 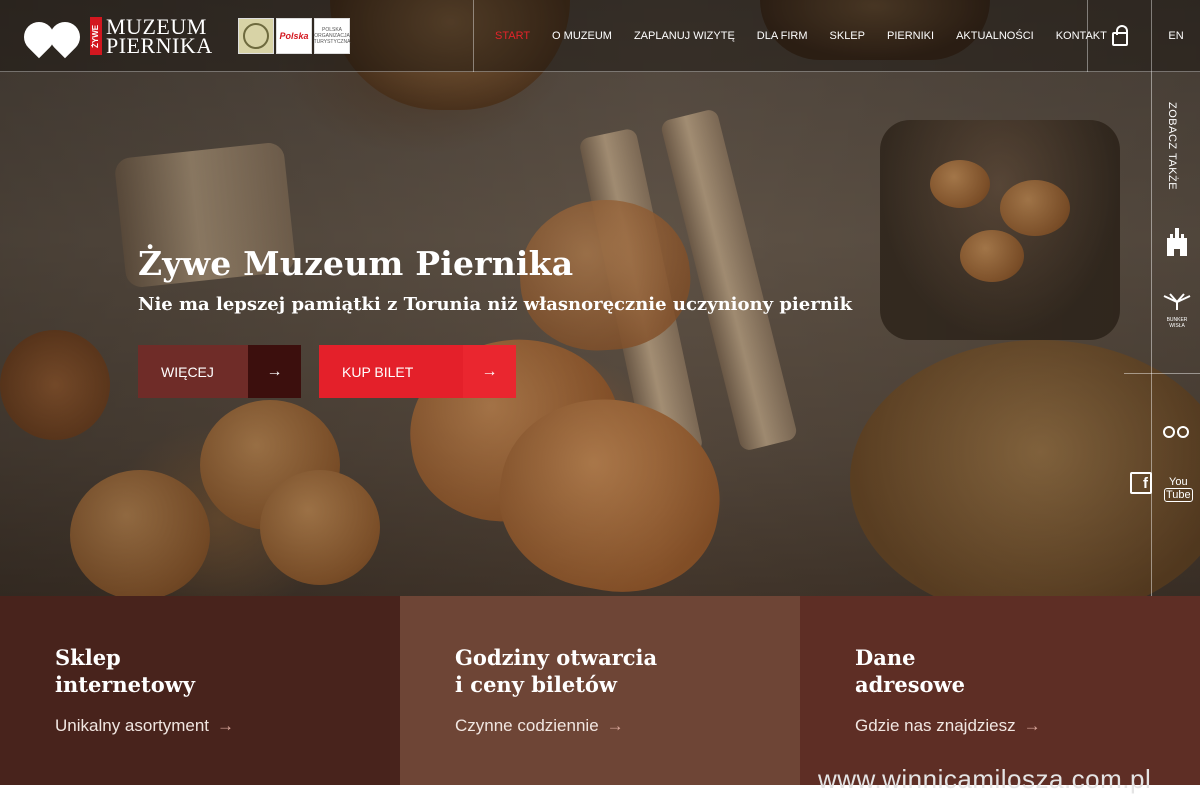 I want to click on more-button: WIĘCEJ →, so click(x=219, y=371).